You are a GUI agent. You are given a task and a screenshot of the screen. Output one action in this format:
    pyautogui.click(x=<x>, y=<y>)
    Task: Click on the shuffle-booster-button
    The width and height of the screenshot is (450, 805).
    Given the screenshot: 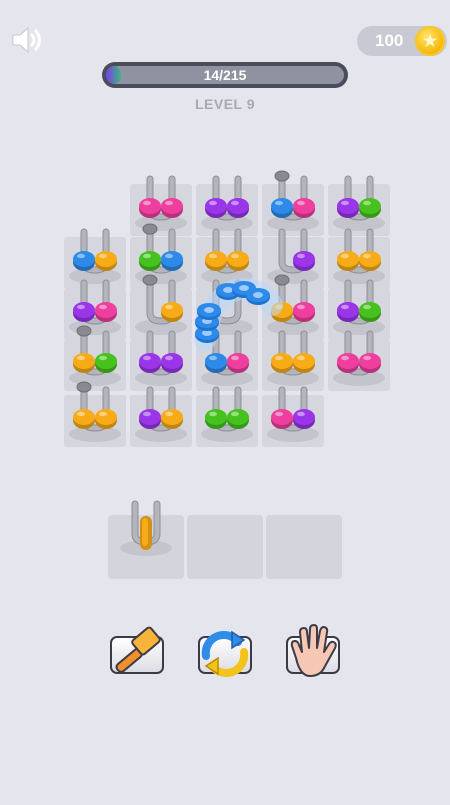 What is the action you would take?
    pyautogui.click(x=225, y=653)
    